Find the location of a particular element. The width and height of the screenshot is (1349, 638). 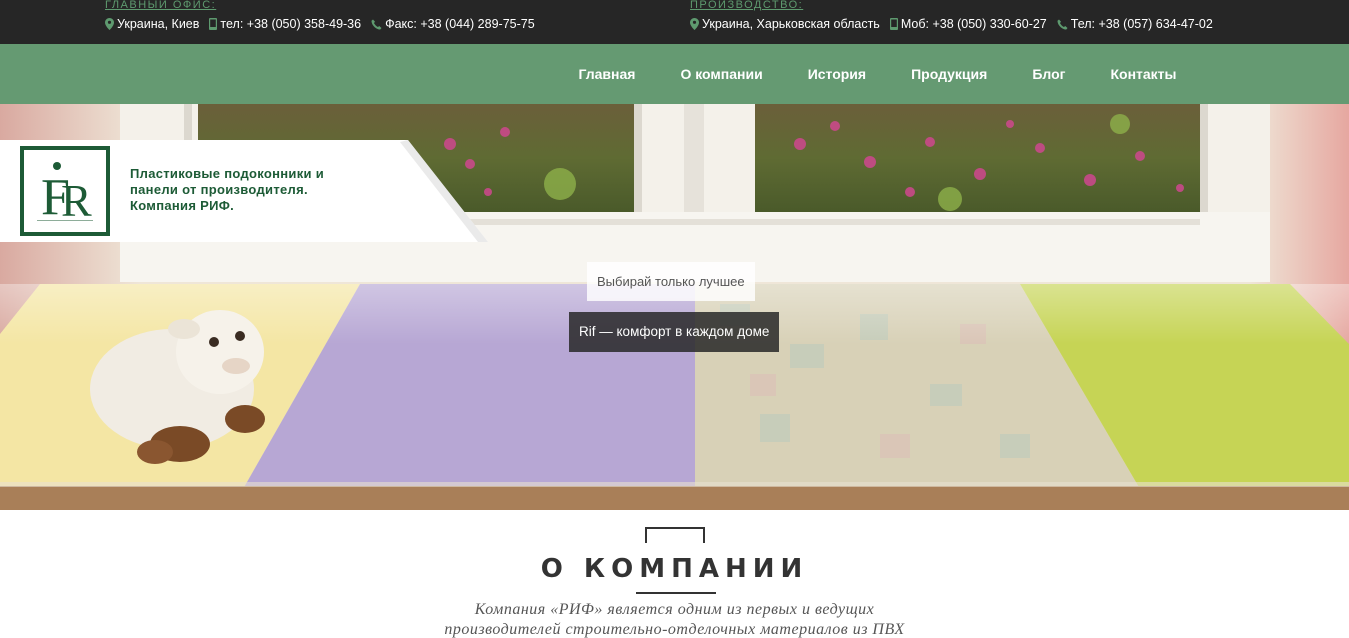

main-office-fax: Факс: +38 (044) 289-75-75 is located at coordinates (460, 24).